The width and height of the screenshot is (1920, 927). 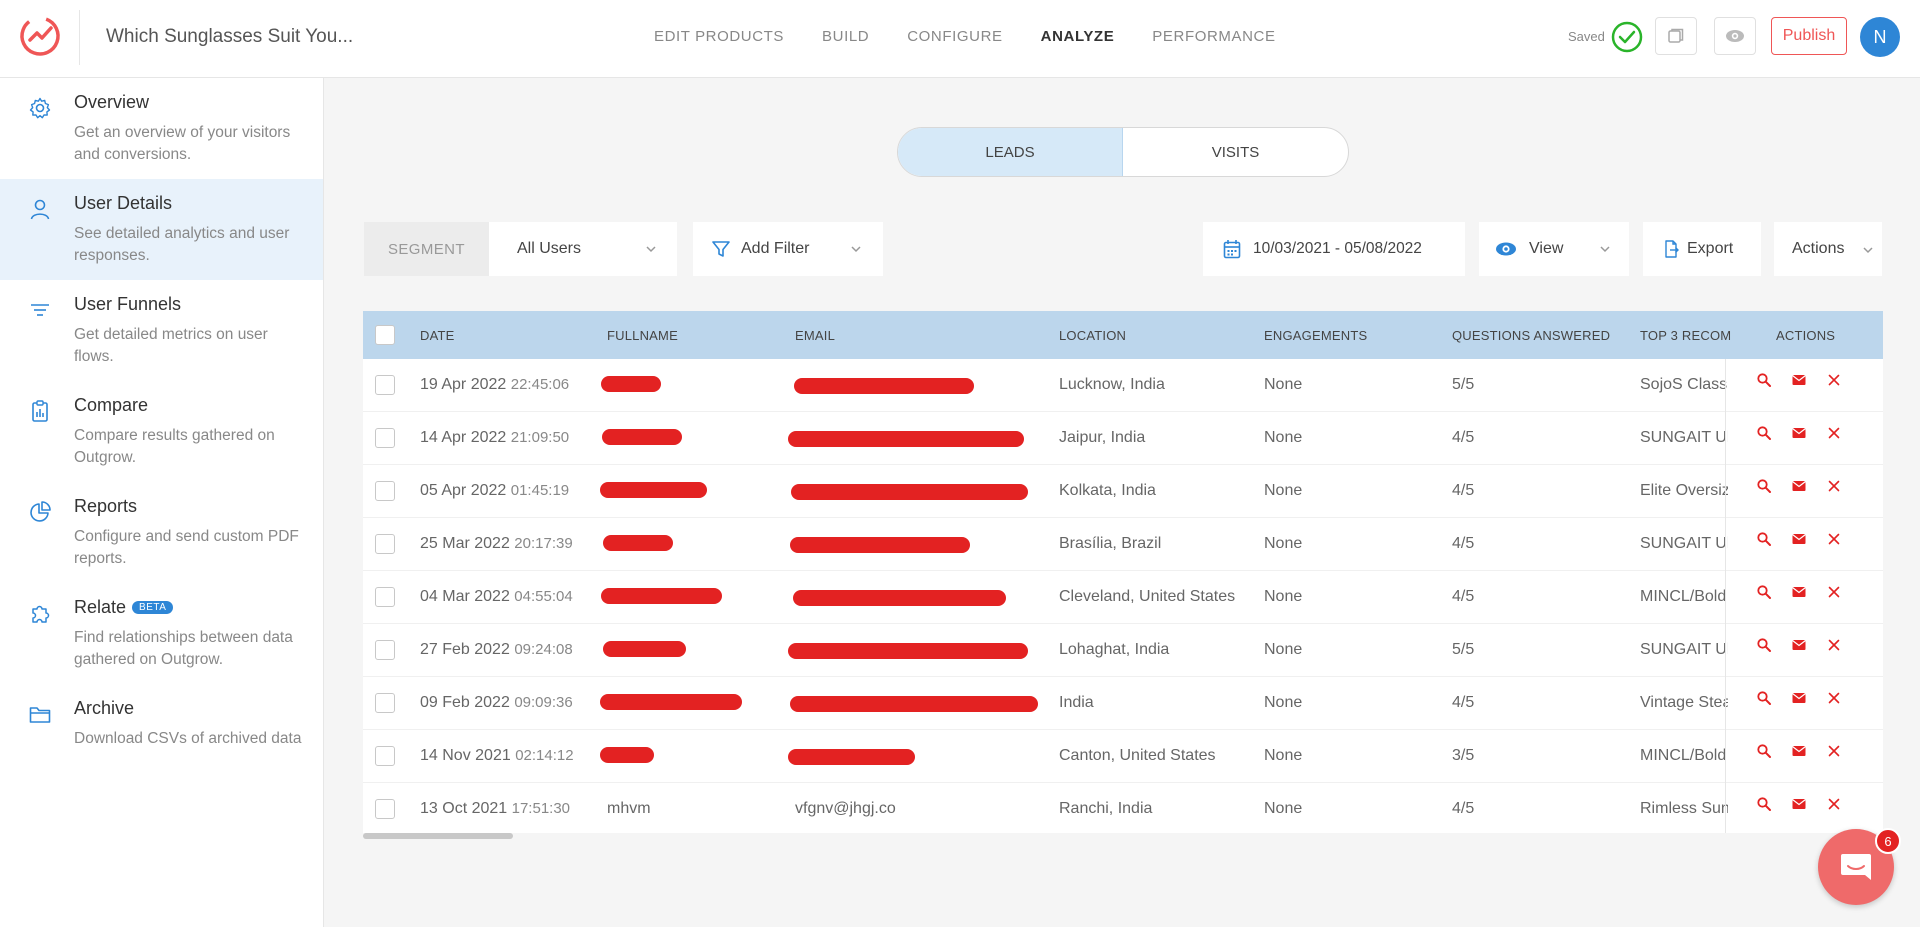 I want to click on tab-visits: VISITS, so click(x=1235, y=152).